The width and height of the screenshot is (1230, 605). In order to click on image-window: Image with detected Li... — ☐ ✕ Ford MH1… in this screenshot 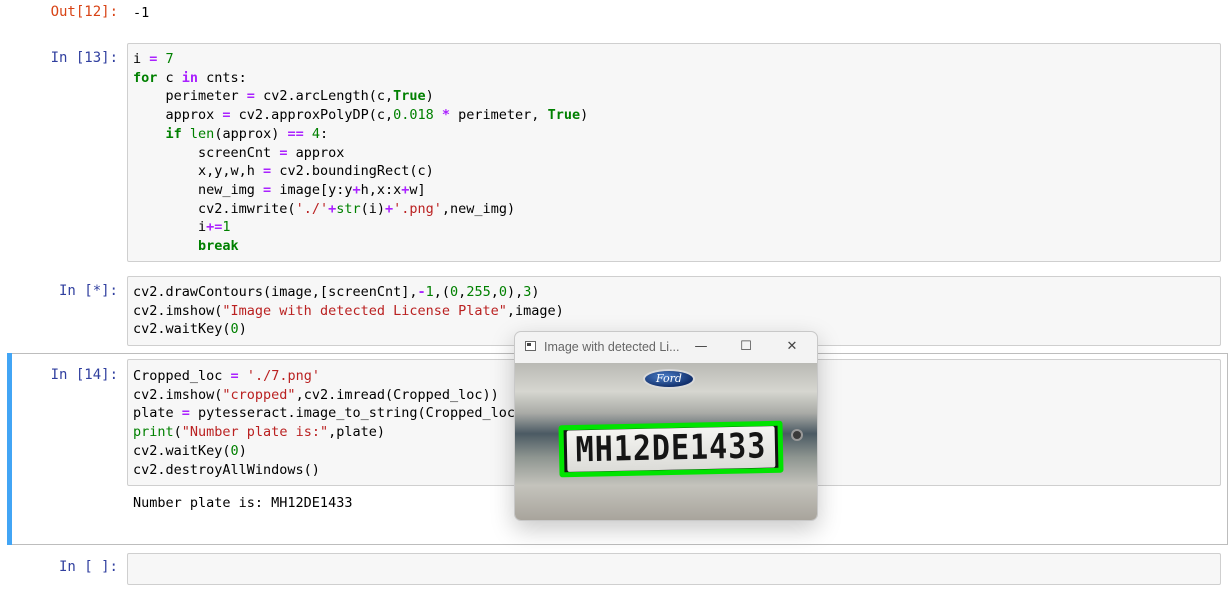, I will do `click(666, 426)`.